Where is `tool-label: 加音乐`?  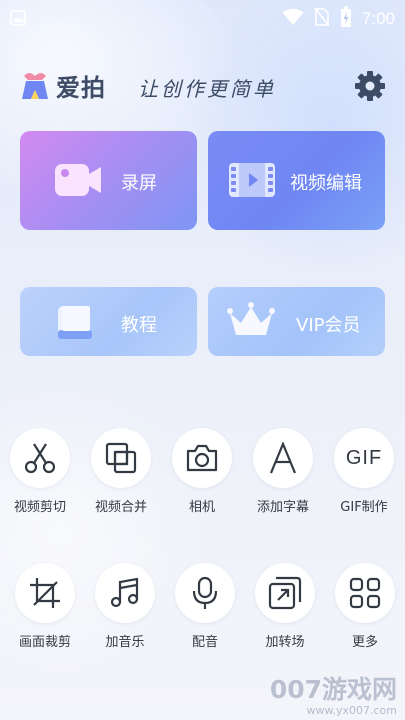
tool-label: 加音乐 is located at coordinates (125, 642).